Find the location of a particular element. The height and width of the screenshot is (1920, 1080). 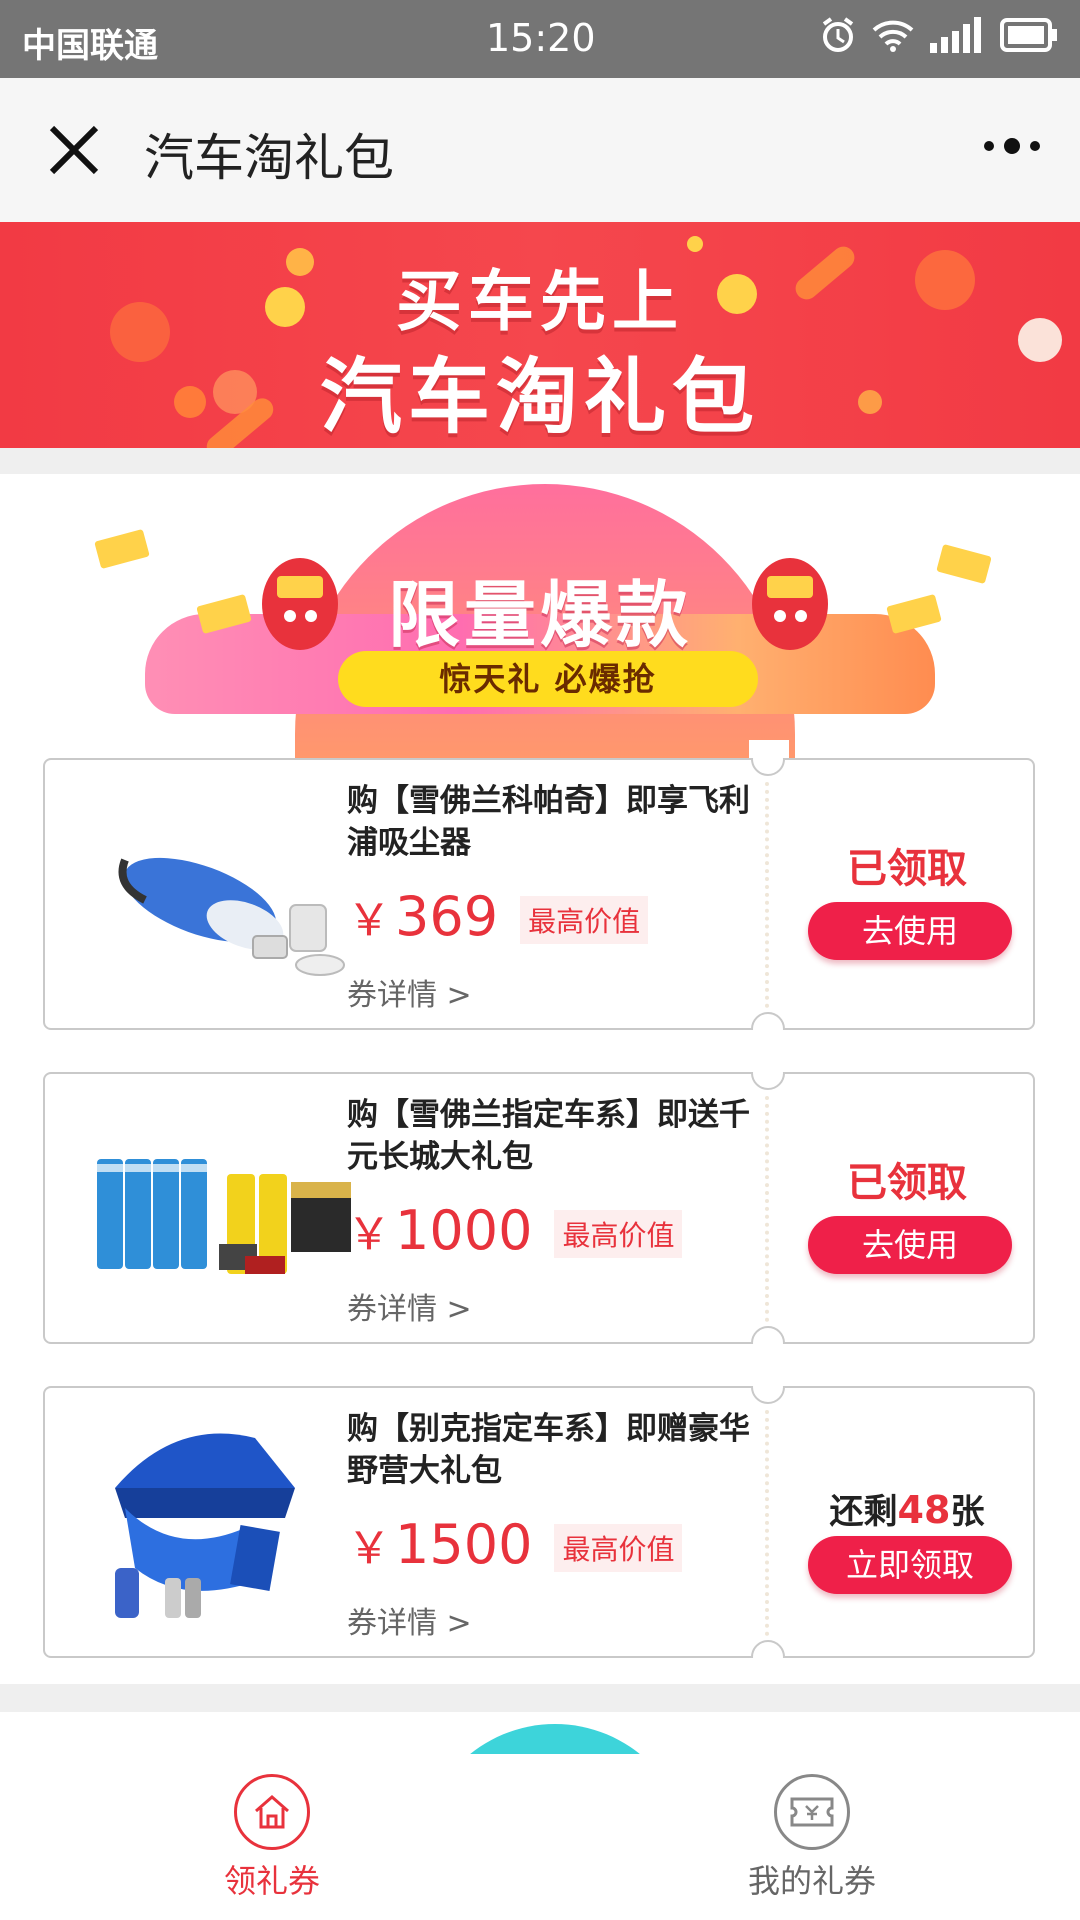

clock-time: 15:20 is located at coordinates (541, 38).